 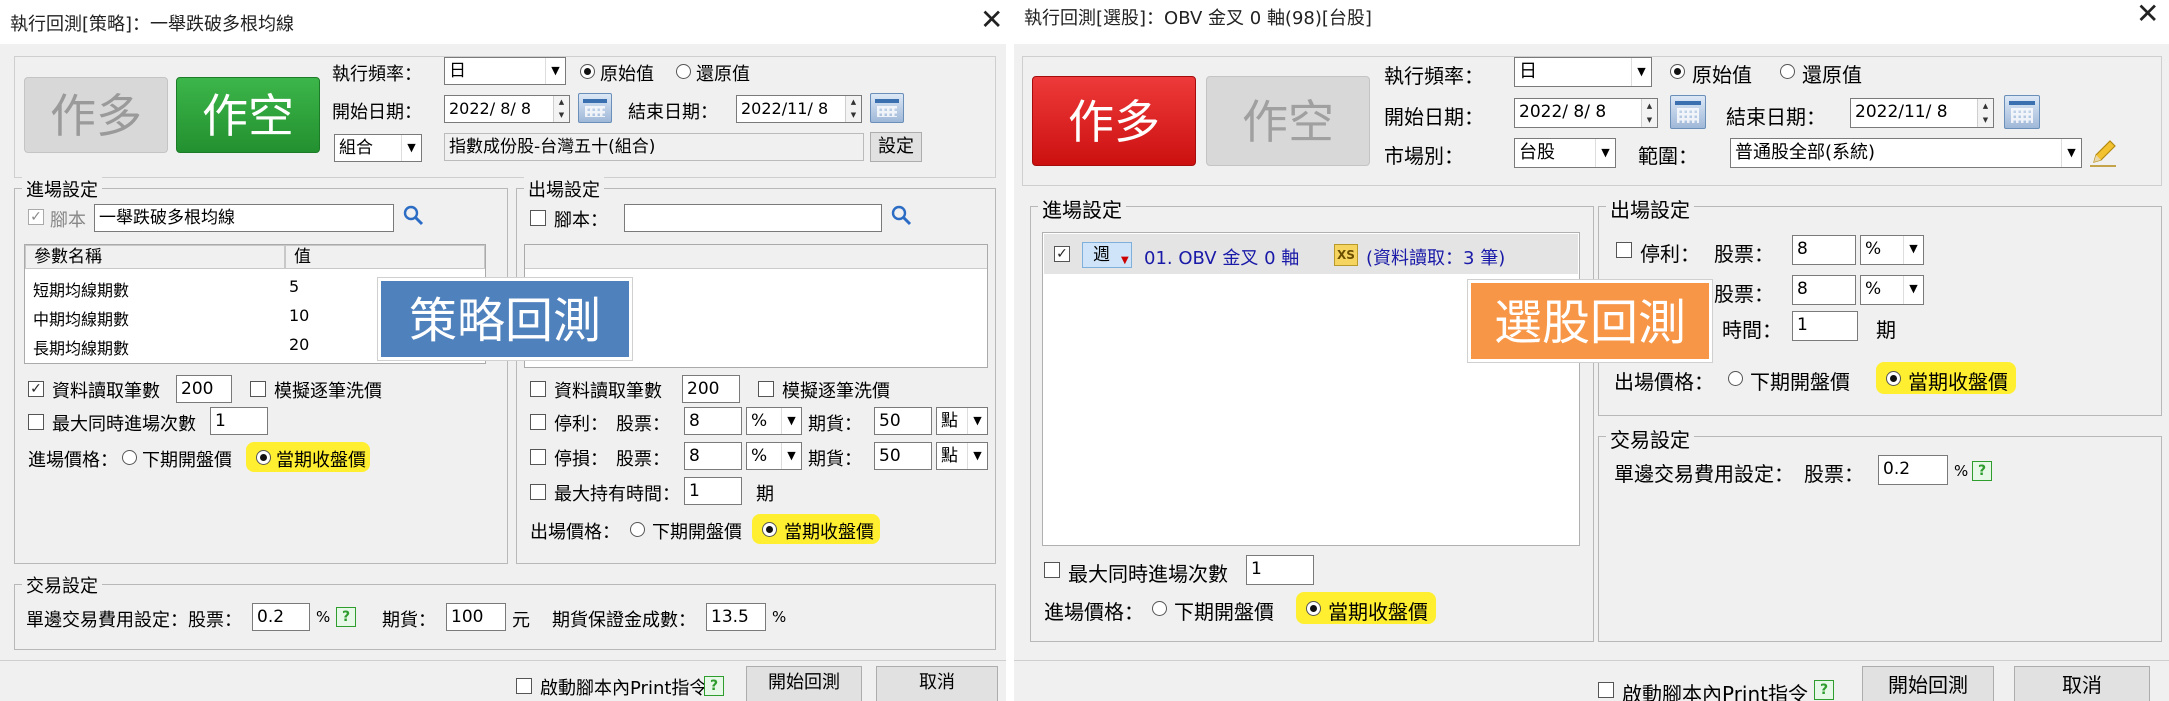 I want to click on exit-read-checkbox, so click(x=538, y=389).